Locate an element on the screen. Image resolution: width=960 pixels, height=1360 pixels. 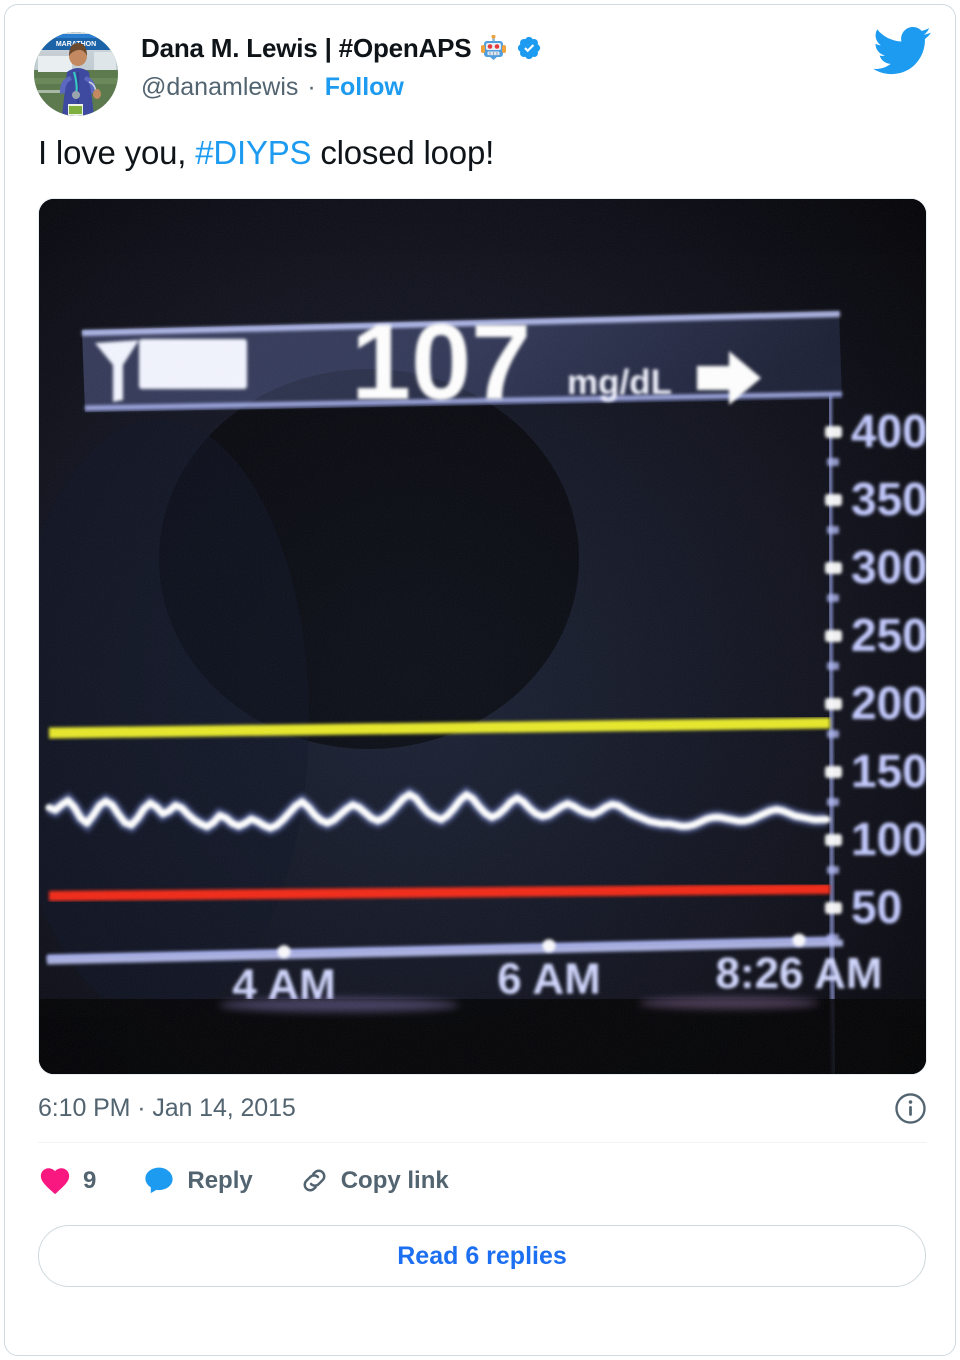
avatar: MARATHON is located at coordinates (76, 74).